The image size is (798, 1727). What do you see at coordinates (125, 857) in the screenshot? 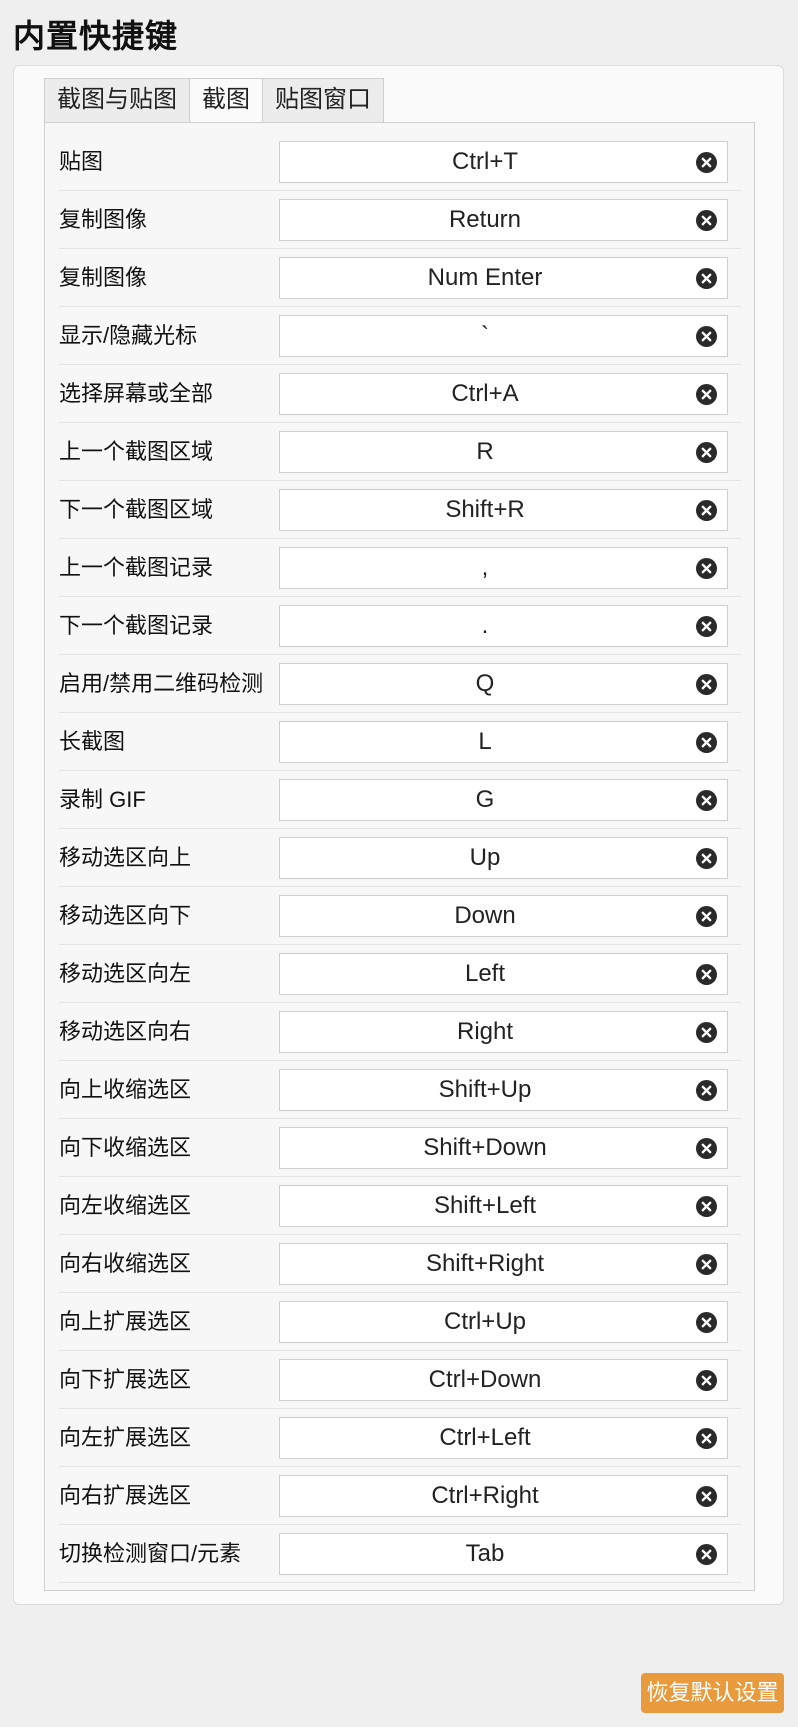
I see `shortcut-label: 移动选区向上` at bounding box center [125, 857].